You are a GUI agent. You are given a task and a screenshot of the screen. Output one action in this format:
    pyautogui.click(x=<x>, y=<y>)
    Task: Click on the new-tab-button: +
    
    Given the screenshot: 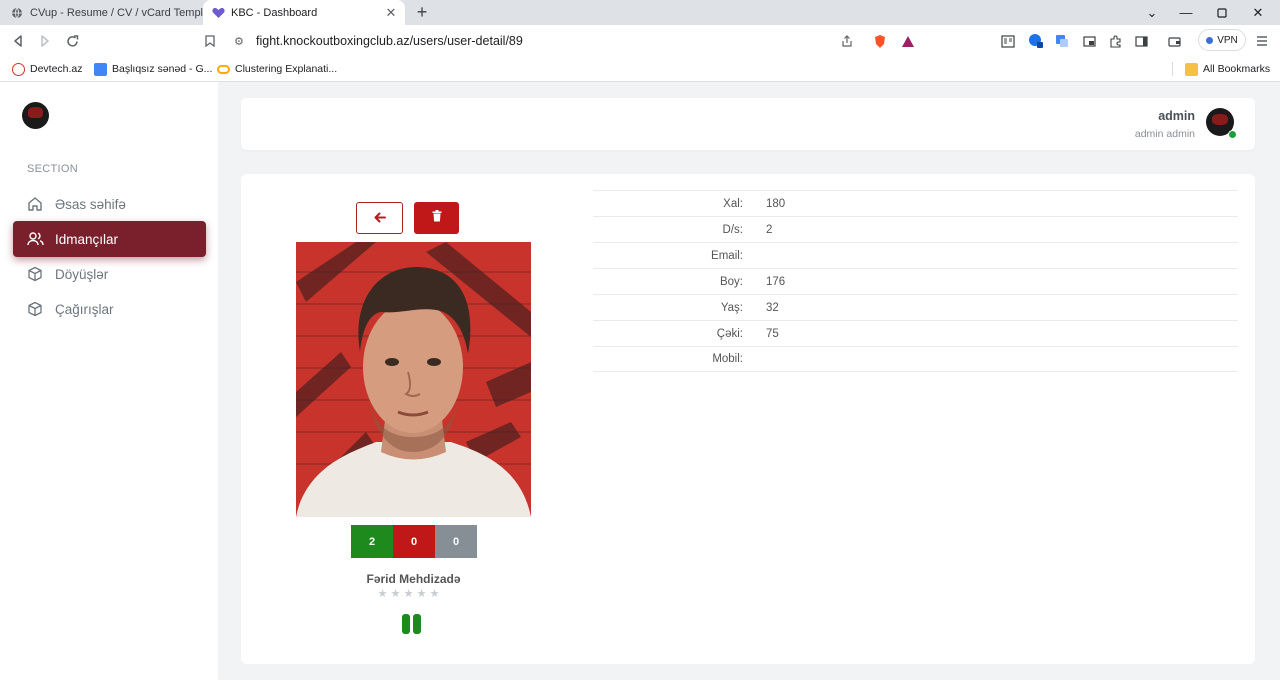 What is the action you would take?
    pyautogui.click(x=422, y=12)
    